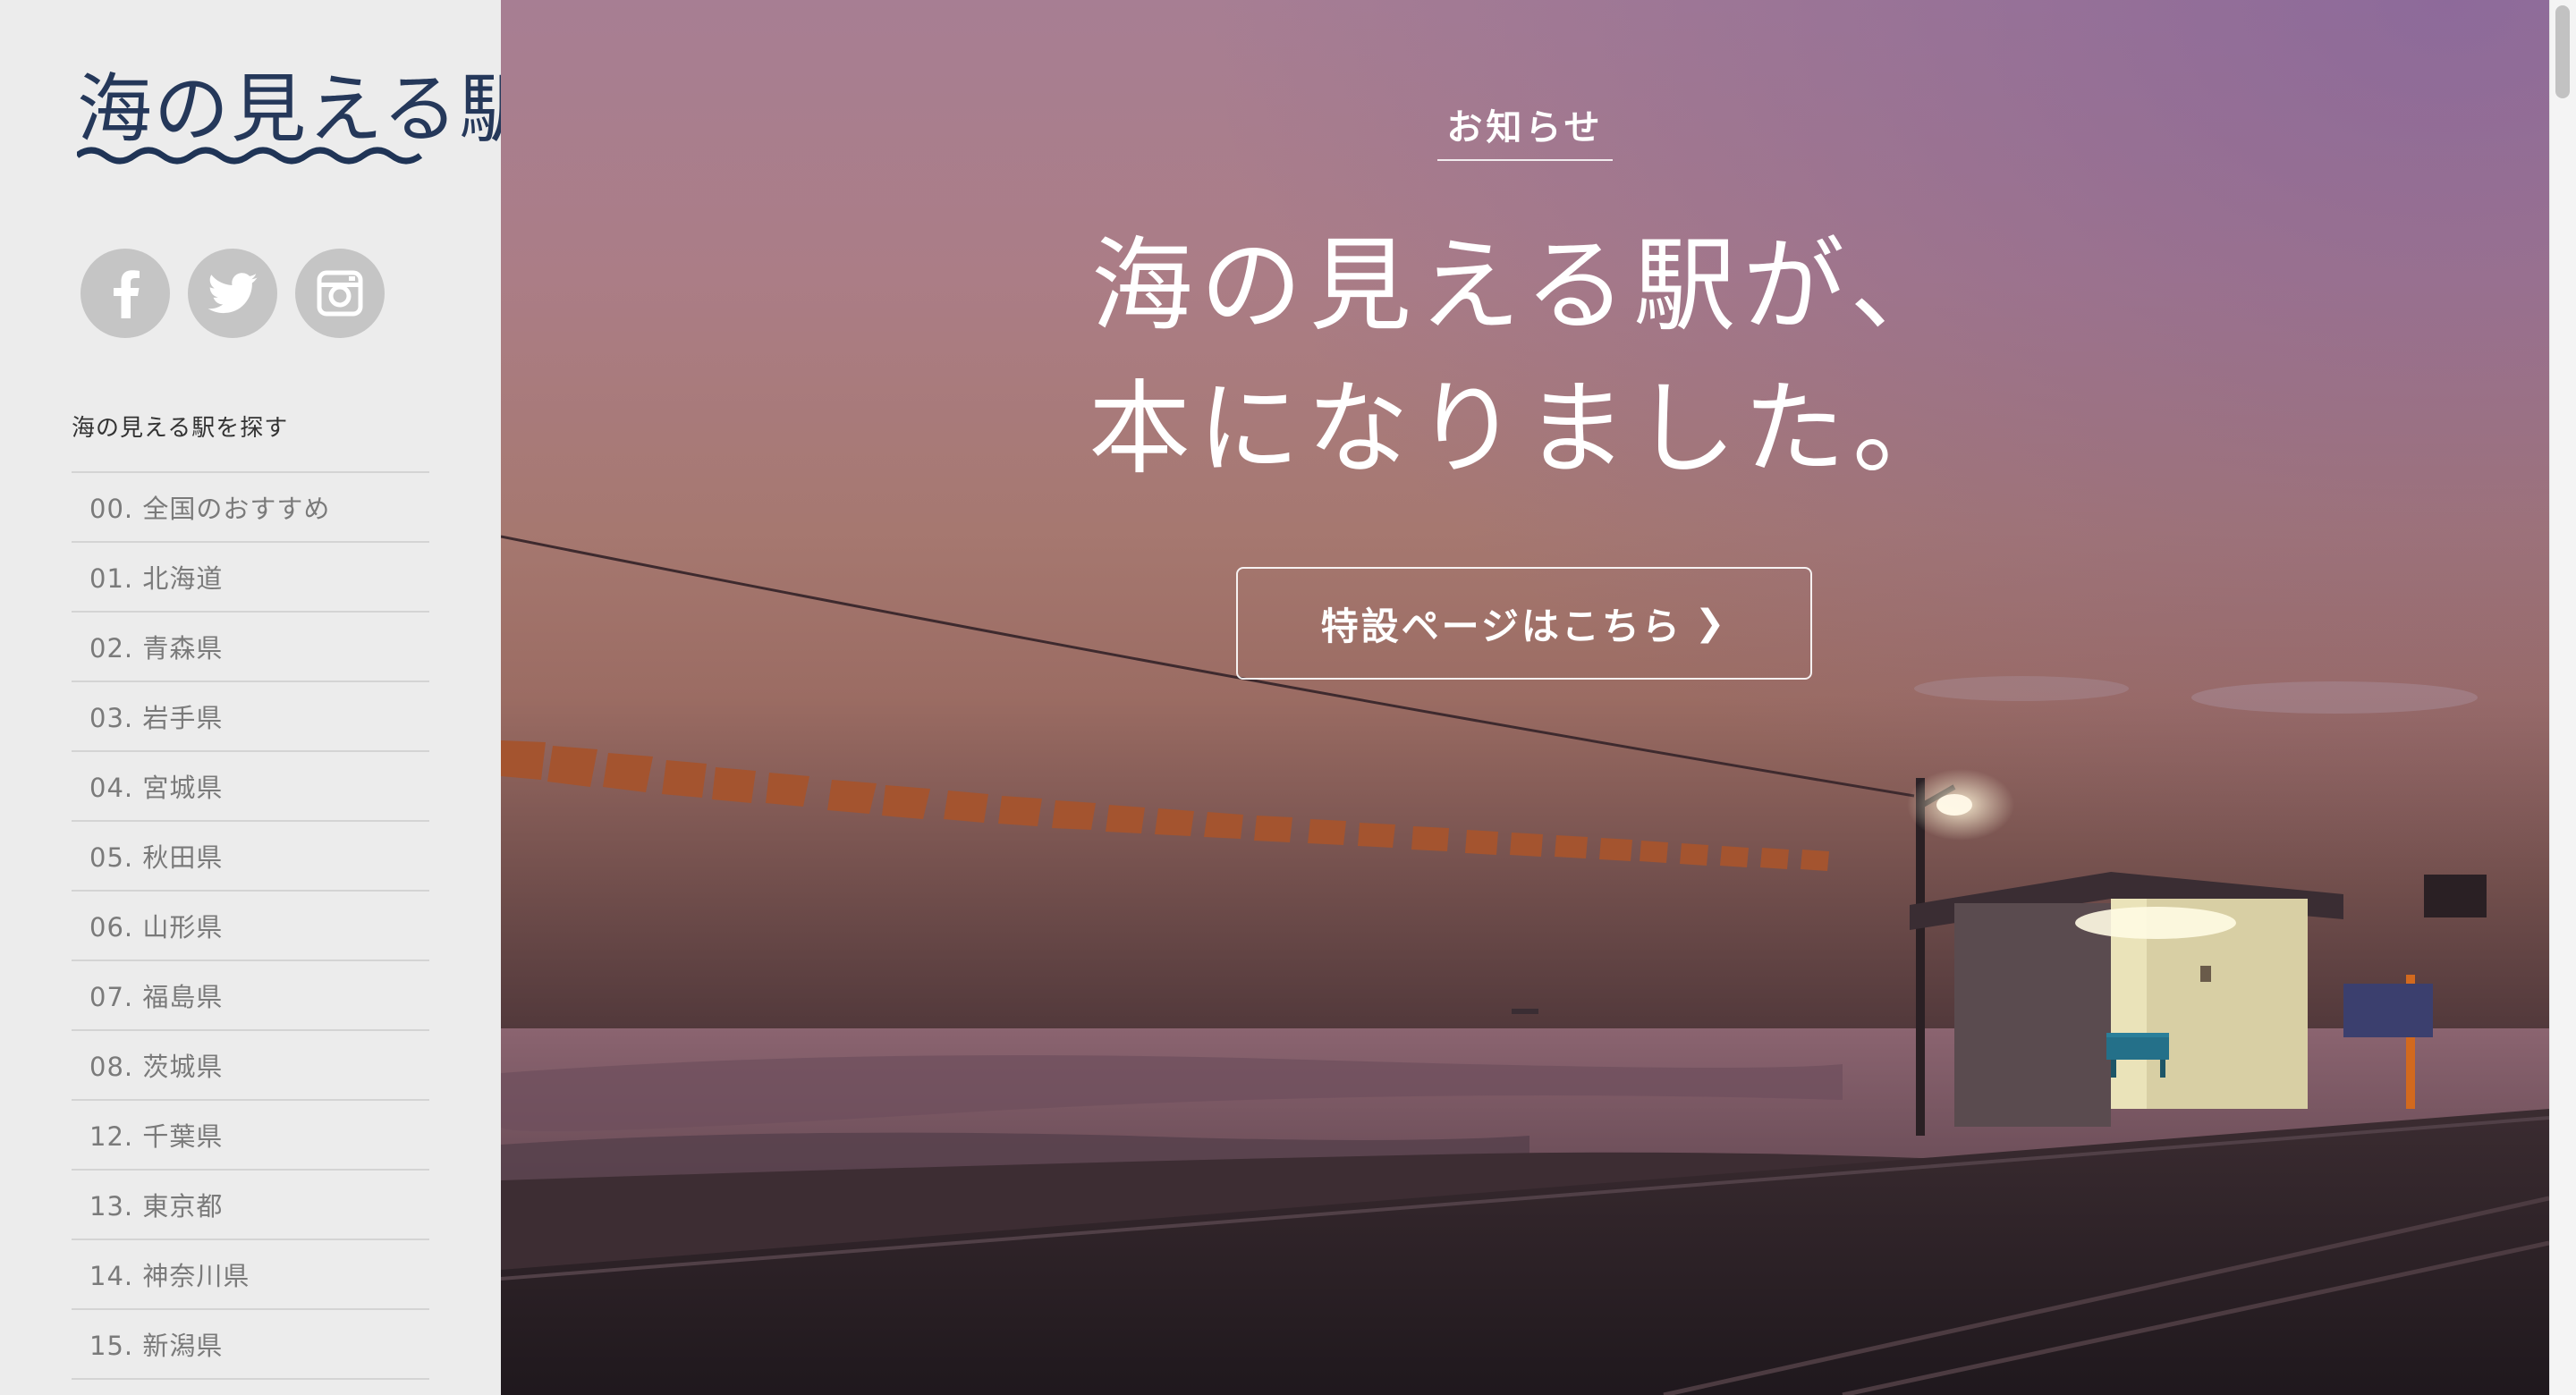 Image resolution: width=2576 pixels, height=1395 pixels. I want to click on nav-item-01: 01. 北海道, so click(250, 578).